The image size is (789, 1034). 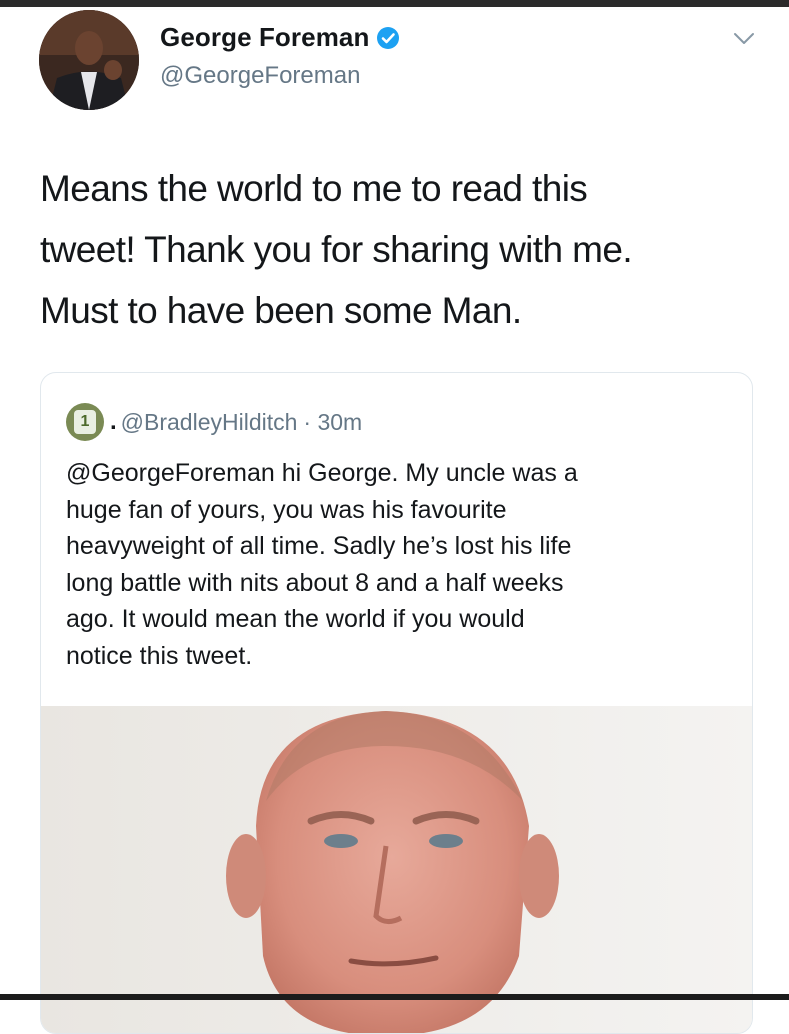 I want to click on author-avatar, so click(x=89, y=60).